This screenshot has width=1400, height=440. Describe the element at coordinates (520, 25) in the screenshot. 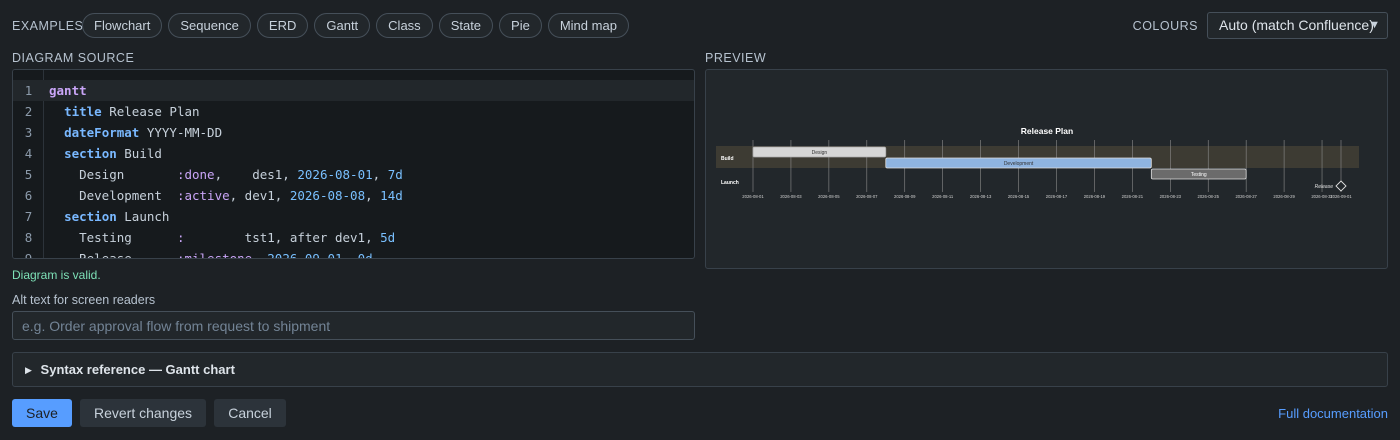

I see `example-chip-pie: Pie` at that location.